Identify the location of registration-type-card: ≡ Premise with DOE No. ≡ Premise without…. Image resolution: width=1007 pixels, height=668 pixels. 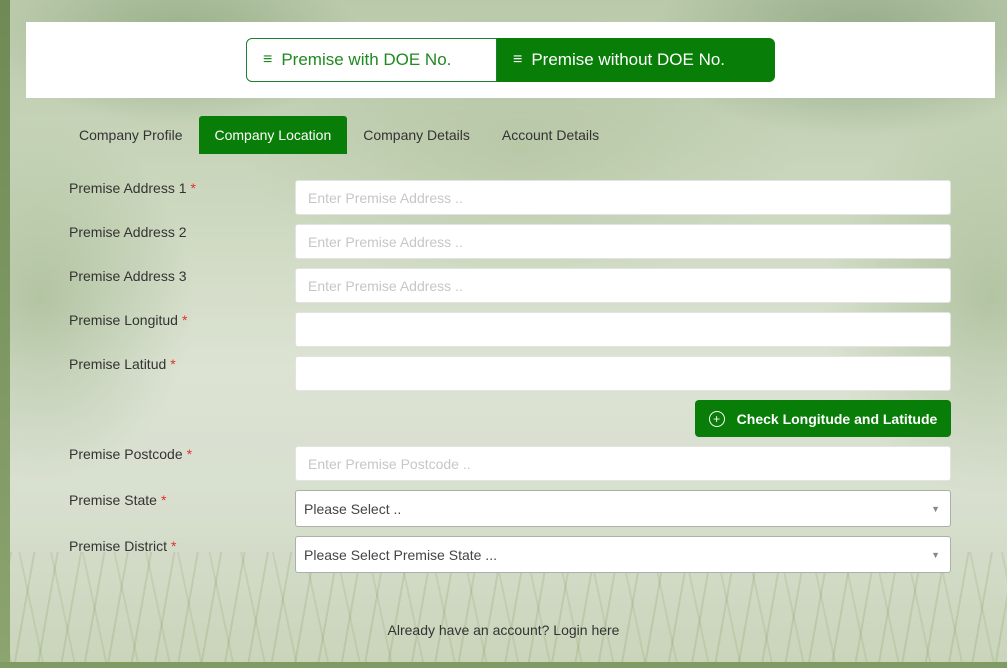
(510, 60).